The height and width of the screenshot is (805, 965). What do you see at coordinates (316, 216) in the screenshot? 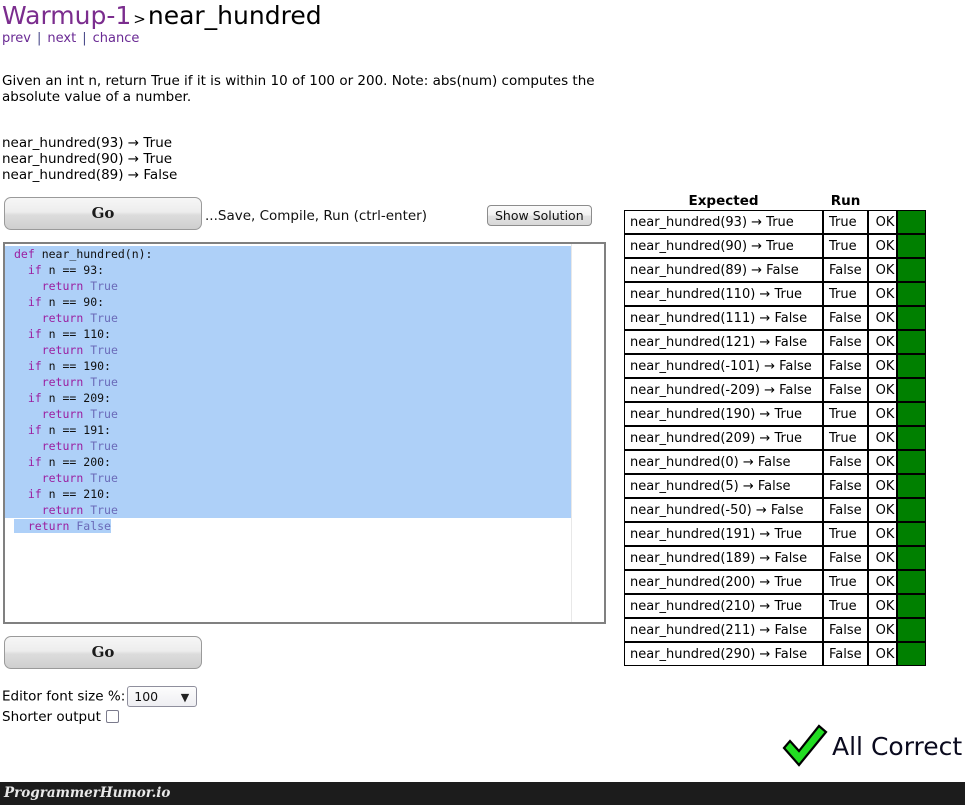
I see `save-compile-run-hint: ...Save, Compile, Run (ctrl-enter)` at bounding box center [316, 216].